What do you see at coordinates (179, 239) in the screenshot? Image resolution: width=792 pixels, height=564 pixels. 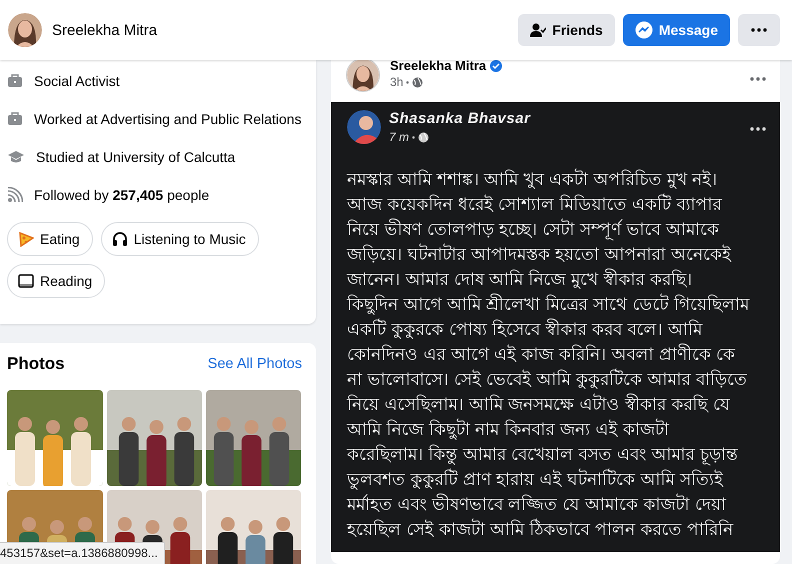 I see `hobby-chip: Listening to Music` at bounding box center [179, 239].